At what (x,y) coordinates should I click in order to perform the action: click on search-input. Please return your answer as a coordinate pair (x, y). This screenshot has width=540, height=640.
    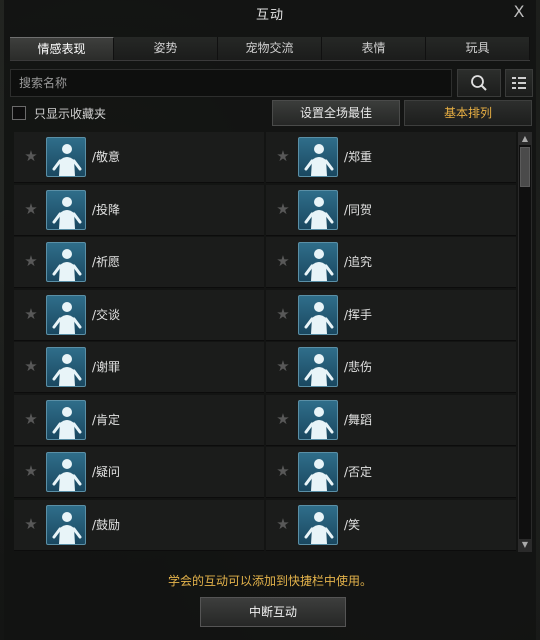
    Looking at the image, I should click on (231, 83).